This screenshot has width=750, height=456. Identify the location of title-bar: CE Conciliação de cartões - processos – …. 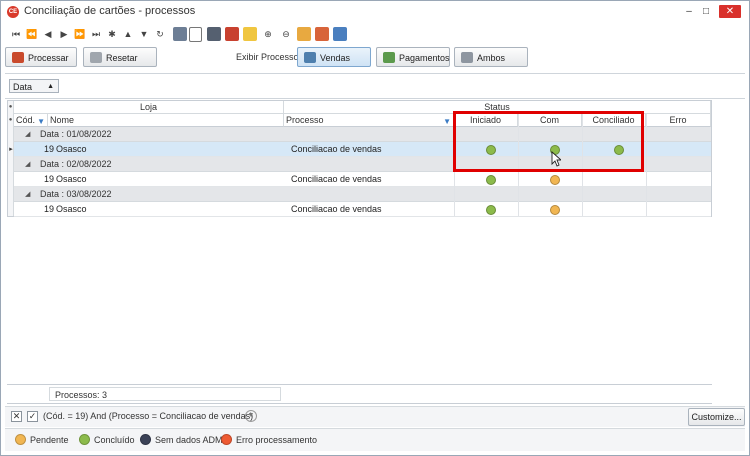
(375, 12).